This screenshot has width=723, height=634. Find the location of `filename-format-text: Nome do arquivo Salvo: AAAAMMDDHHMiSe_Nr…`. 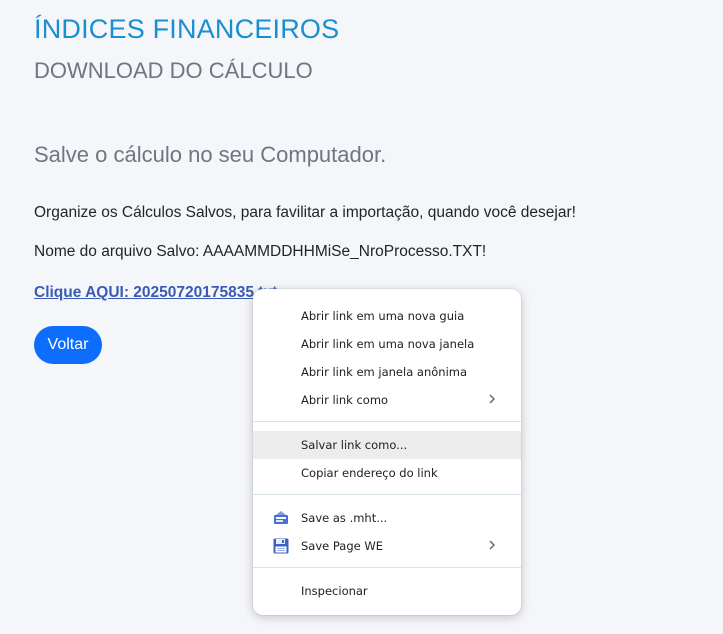

filename-format-text: Nome do arquivo Salvo: AAAAMMDDHHMiSe_Nr… is located at coordinates (260, 251).